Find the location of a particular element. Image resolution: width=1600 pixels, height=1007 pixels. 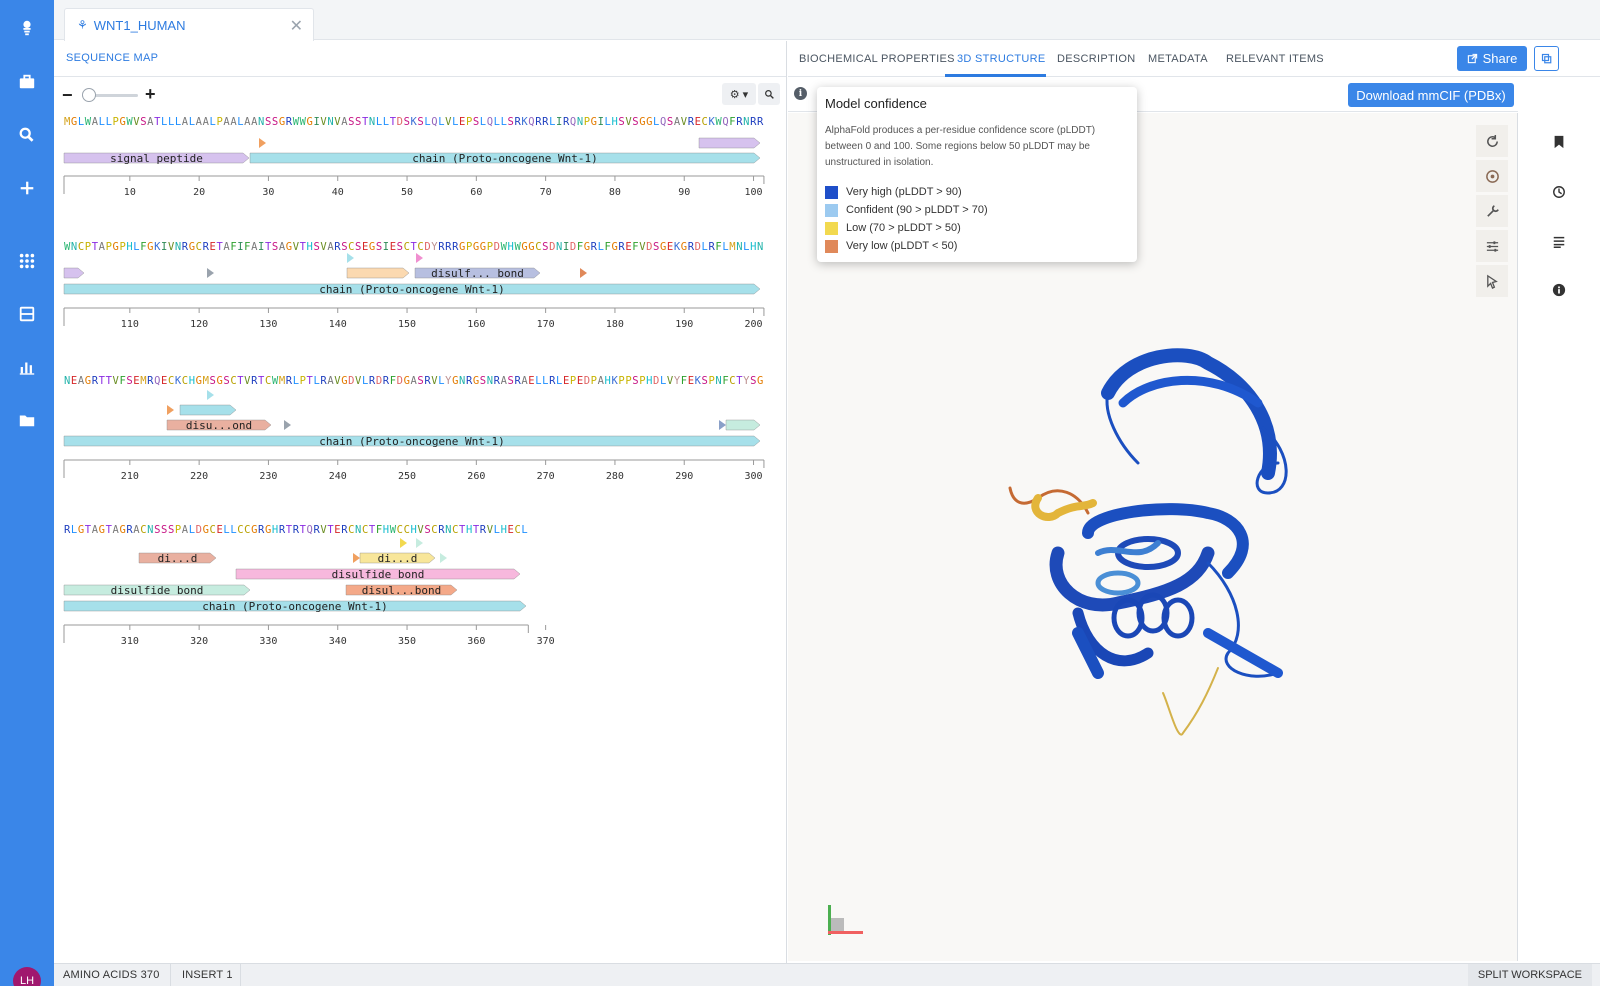

tab-sequence-map: SEQUENCE MAP is located at coordinates (112, 58).